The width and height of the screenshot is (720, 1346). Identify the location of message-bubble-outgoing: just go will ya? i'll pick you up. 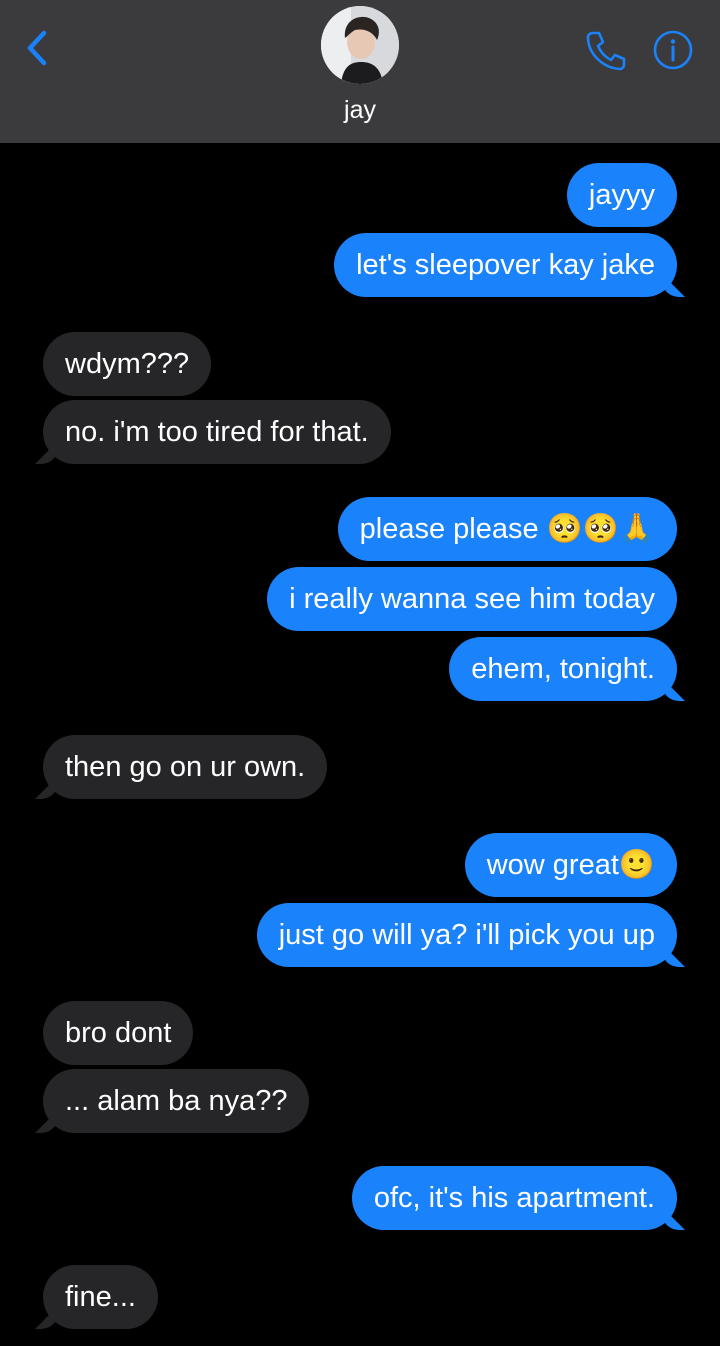
(466, 935).